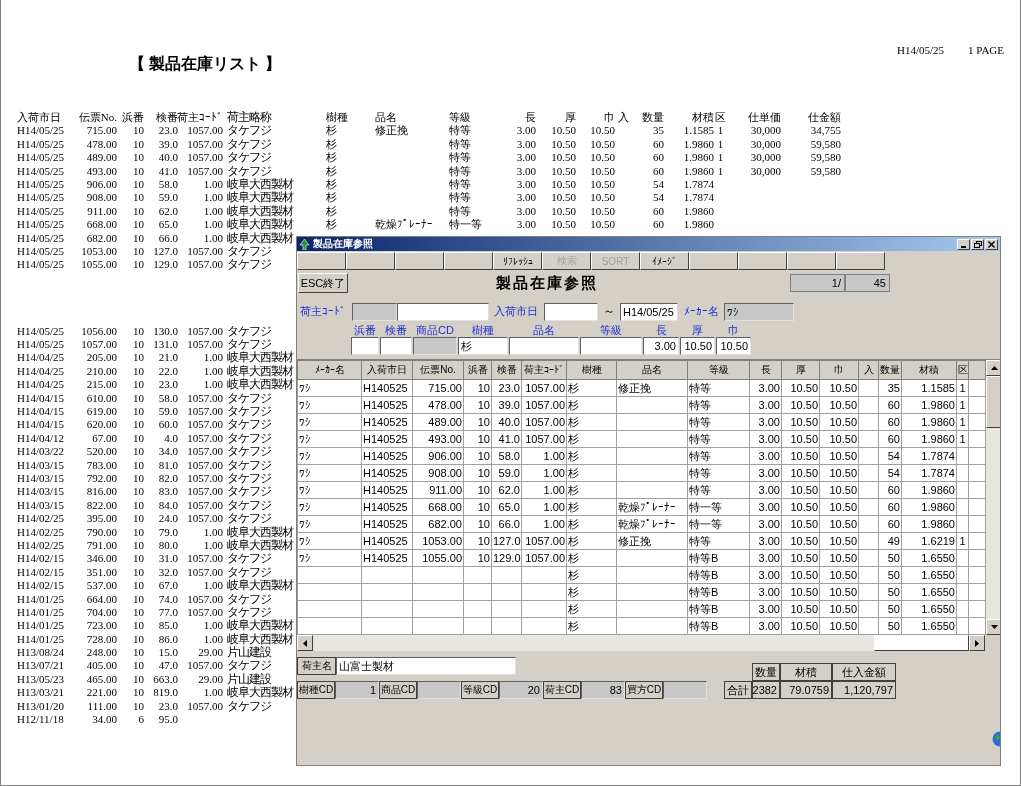 Image resolution: width=1021 pixels, height=786 pixels. Describe the element at coordinates (101, 653) in the screenshot. I see `report-cell: 248.00` at that location.